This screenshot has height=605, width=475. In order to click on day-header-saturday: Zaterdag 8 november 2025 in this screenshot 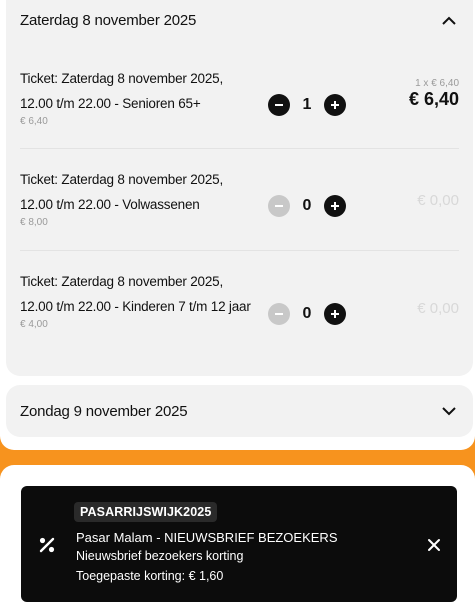, I will do `click(239, 20)`.